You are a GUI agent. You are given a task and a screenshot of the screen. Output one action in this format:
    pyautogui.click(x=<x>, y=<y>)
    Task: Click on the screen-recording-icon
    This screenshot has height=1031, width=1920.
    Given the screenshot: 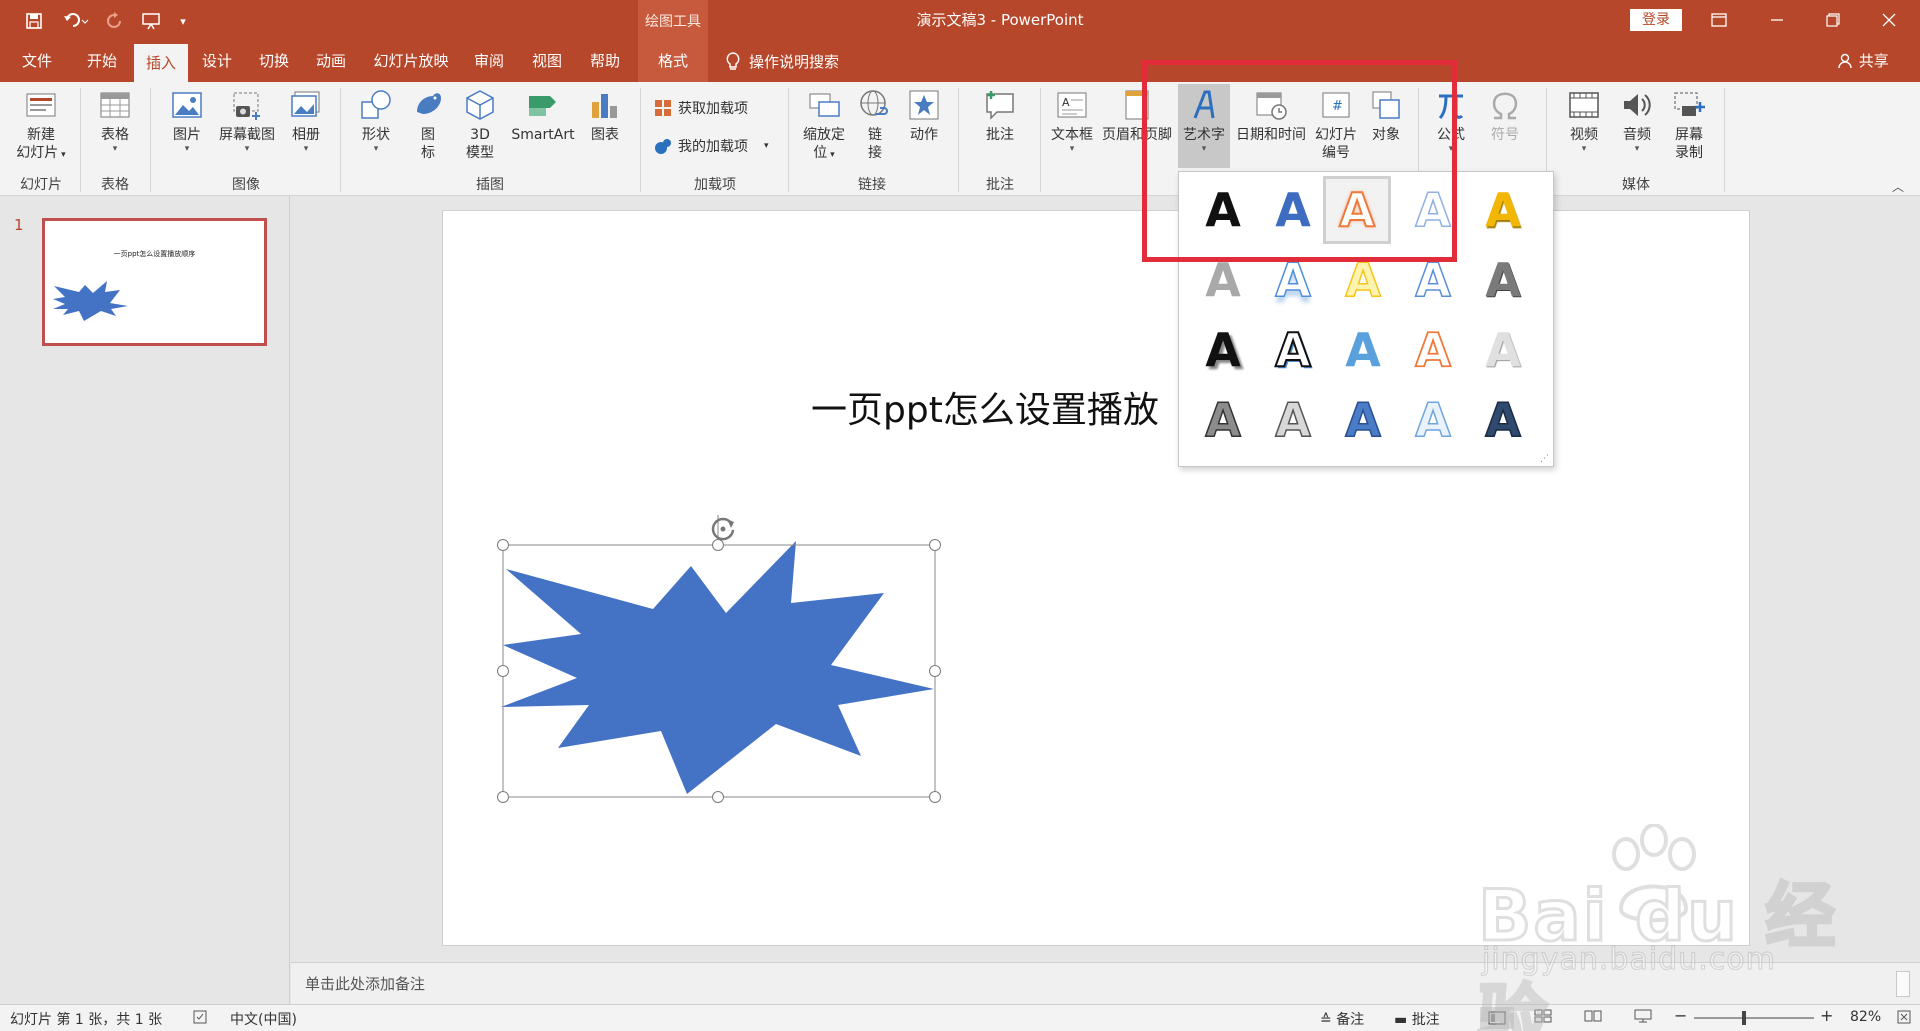 What is the action you would take?
    pyautogui.click(x=1689, y=104)
    